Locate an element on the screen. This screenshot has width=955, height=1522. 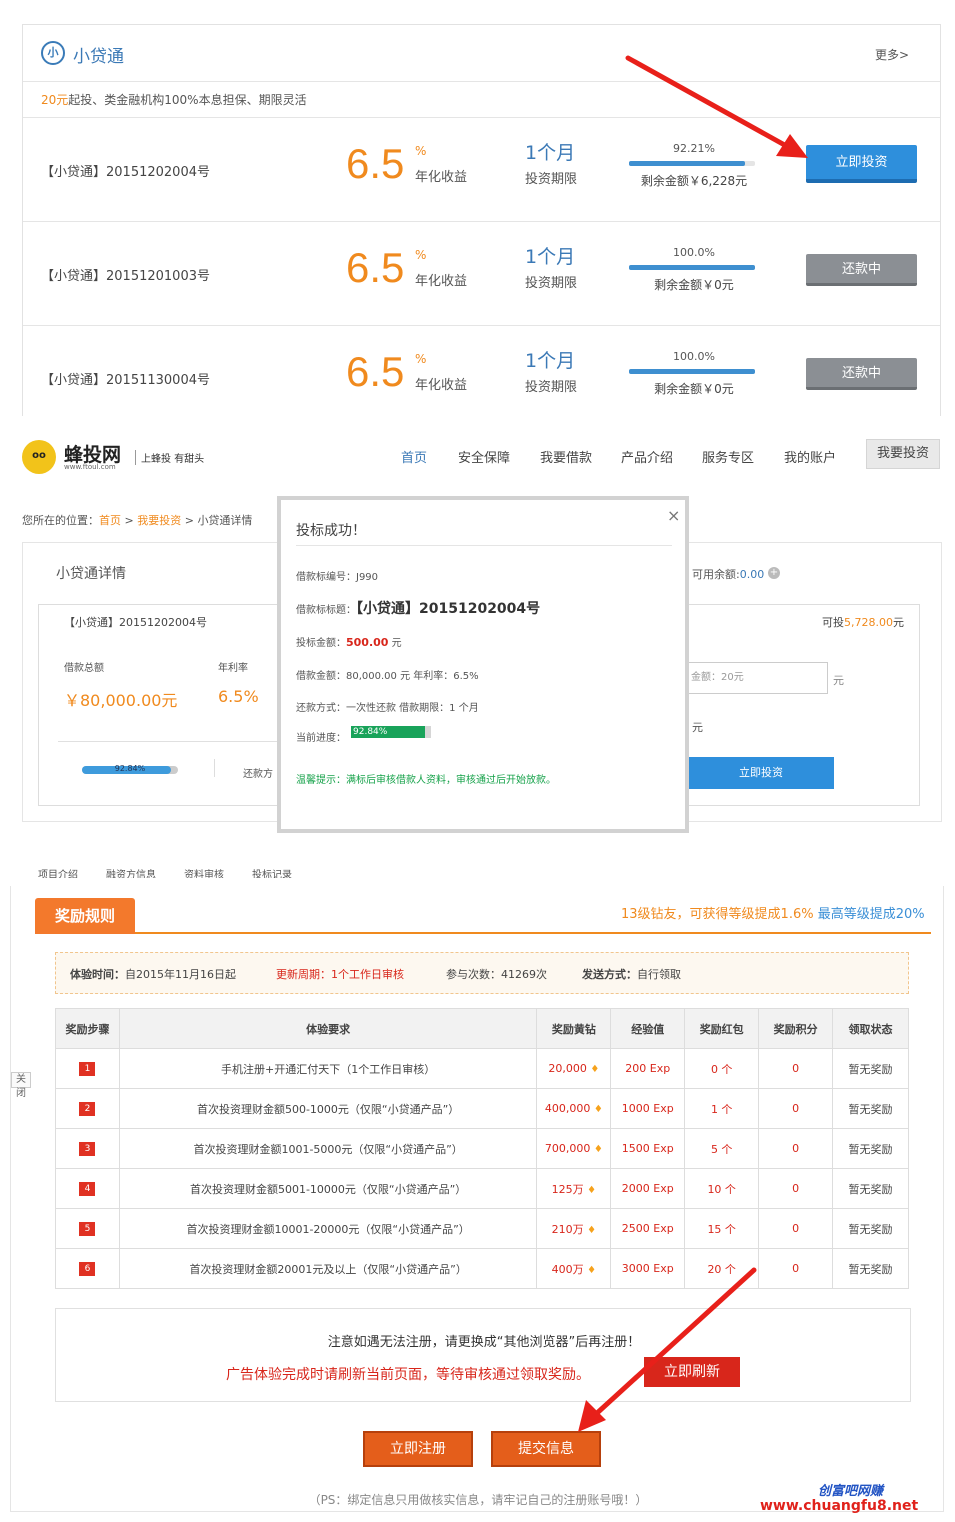
xiaodaitong-logo-icon: 小 is located at coordinates (53, 53).